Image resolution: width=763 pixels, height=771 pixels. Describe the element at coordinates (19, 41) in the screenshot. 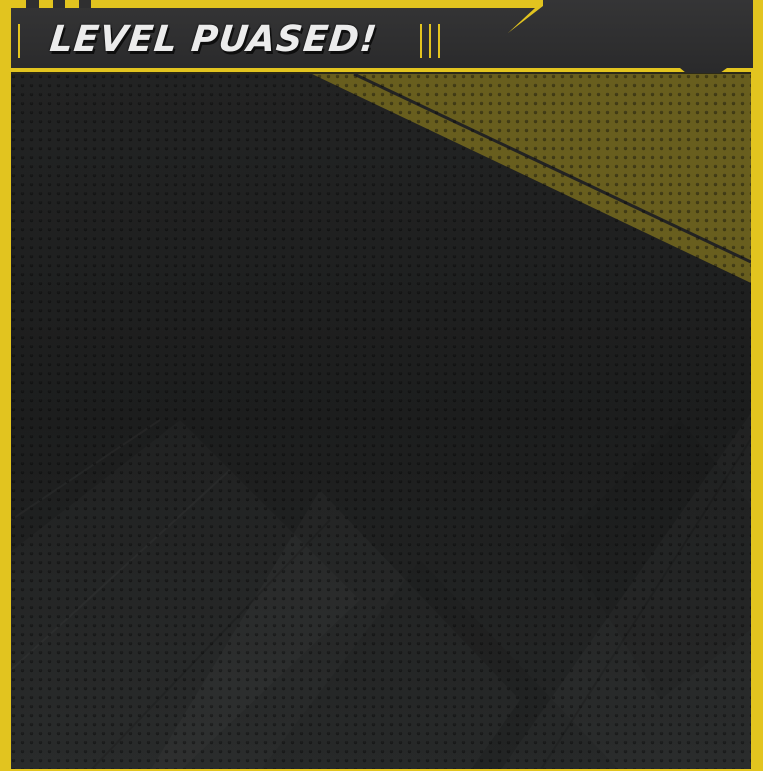

I see `header-tick-icon` at that location.